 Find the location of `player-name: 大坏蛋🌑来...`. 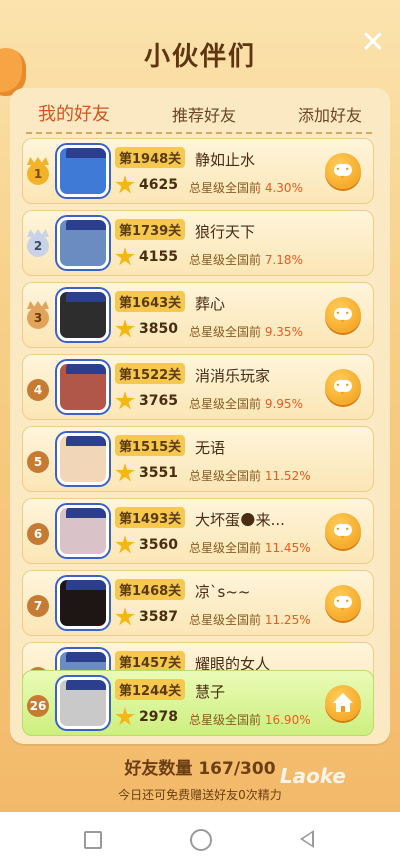

player-name: 大坏蛋🌑来... is located at coordinates (240, 520).